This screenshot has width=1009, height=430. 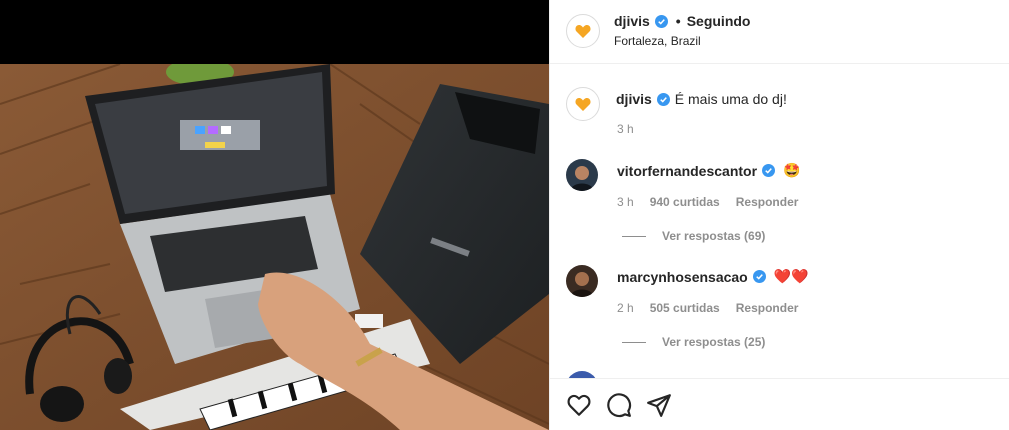 What do you see at coordinates (632, 21) in the screenshot?
I see `header-username: djivis` at bounding box center [632, 21].